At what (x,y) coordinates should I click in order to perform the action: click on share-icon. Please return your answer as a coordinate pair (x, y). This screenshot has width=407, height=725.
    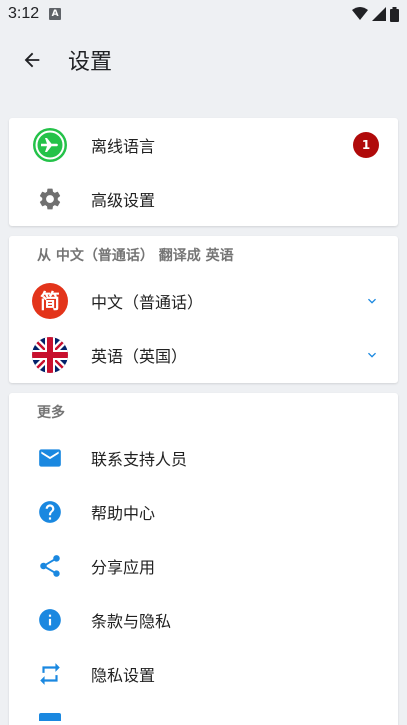
    Looking at the image, I should click on (50, 566).